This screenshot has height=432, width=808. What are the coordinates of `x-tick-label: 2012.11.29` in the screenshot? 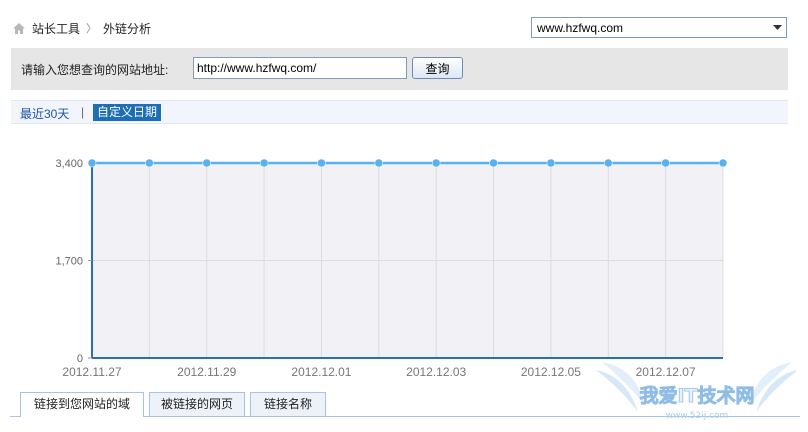 It's located at (206, 372).